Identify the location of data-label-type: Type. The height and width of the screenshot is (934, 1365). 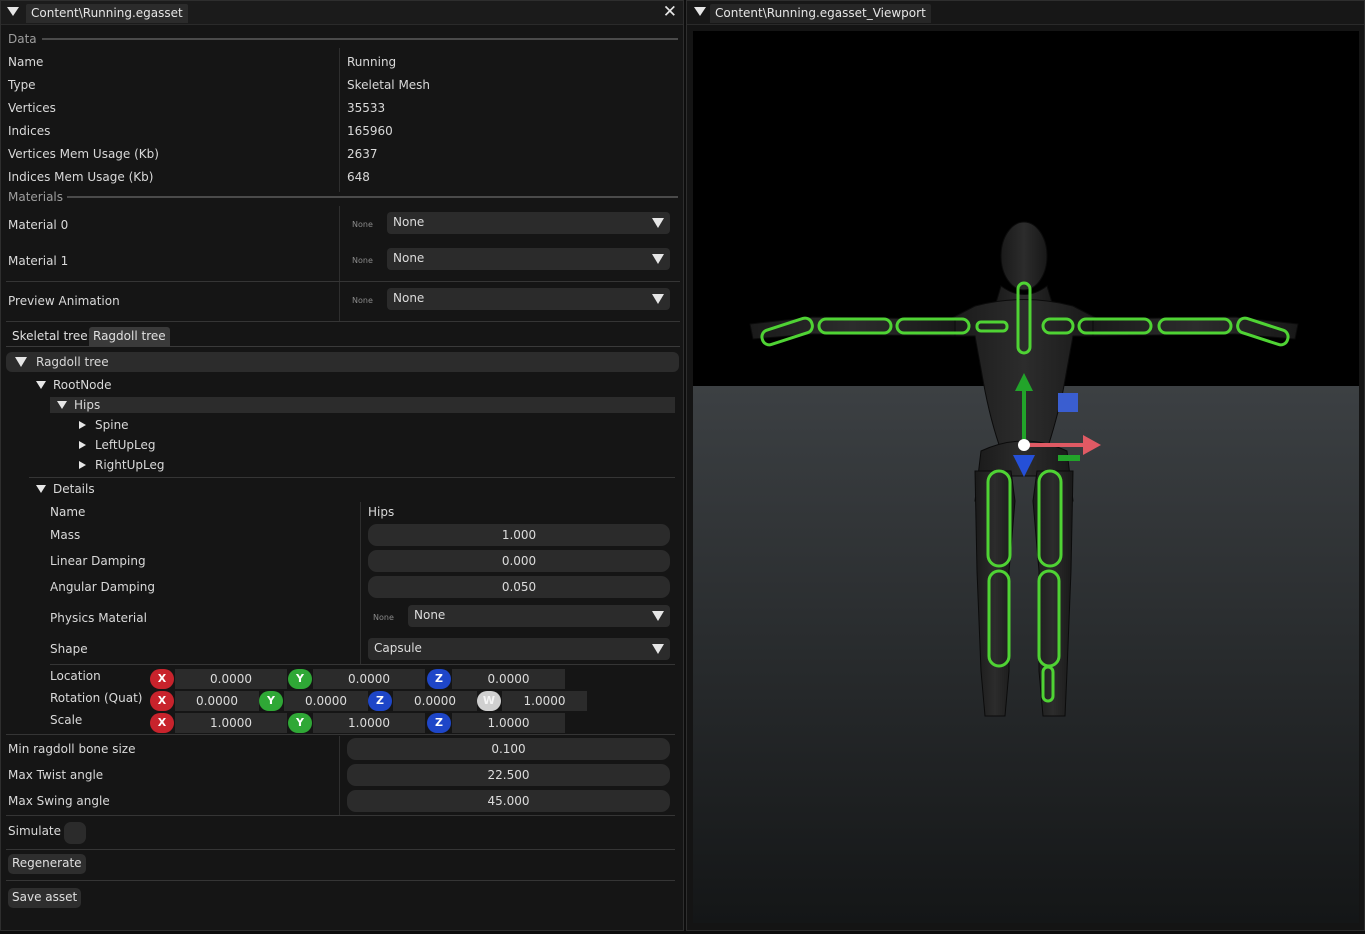
(22, 85).